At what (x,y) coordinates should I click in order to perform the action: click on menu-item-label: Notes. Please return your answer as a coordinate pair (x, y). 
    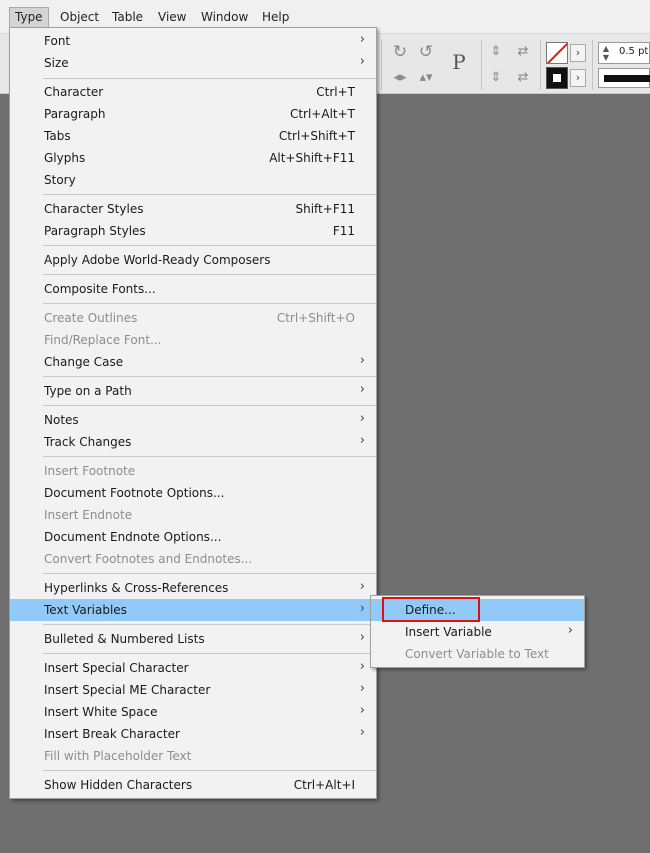
    Looking at the image, I should click on (61, 420).